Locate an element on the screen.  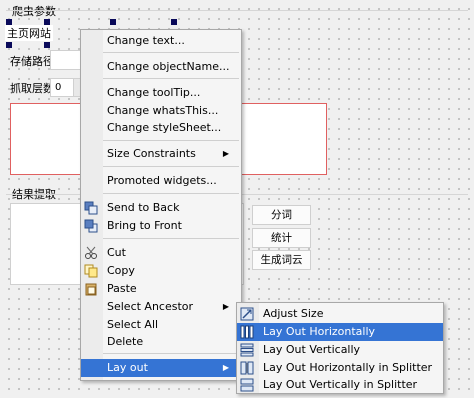
menu-item-copy: Copy is located at coordinates (161, 271).